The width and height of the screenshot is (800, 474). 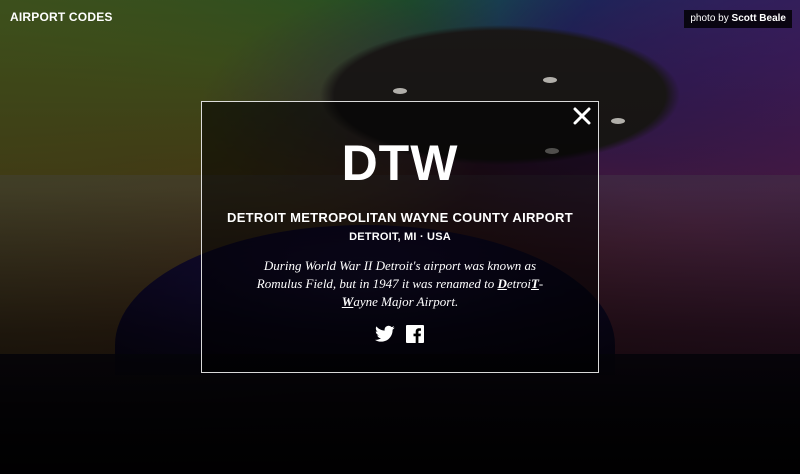 I want to click on brand-link: AIRPORT CODES, so click(x=61, y=17).